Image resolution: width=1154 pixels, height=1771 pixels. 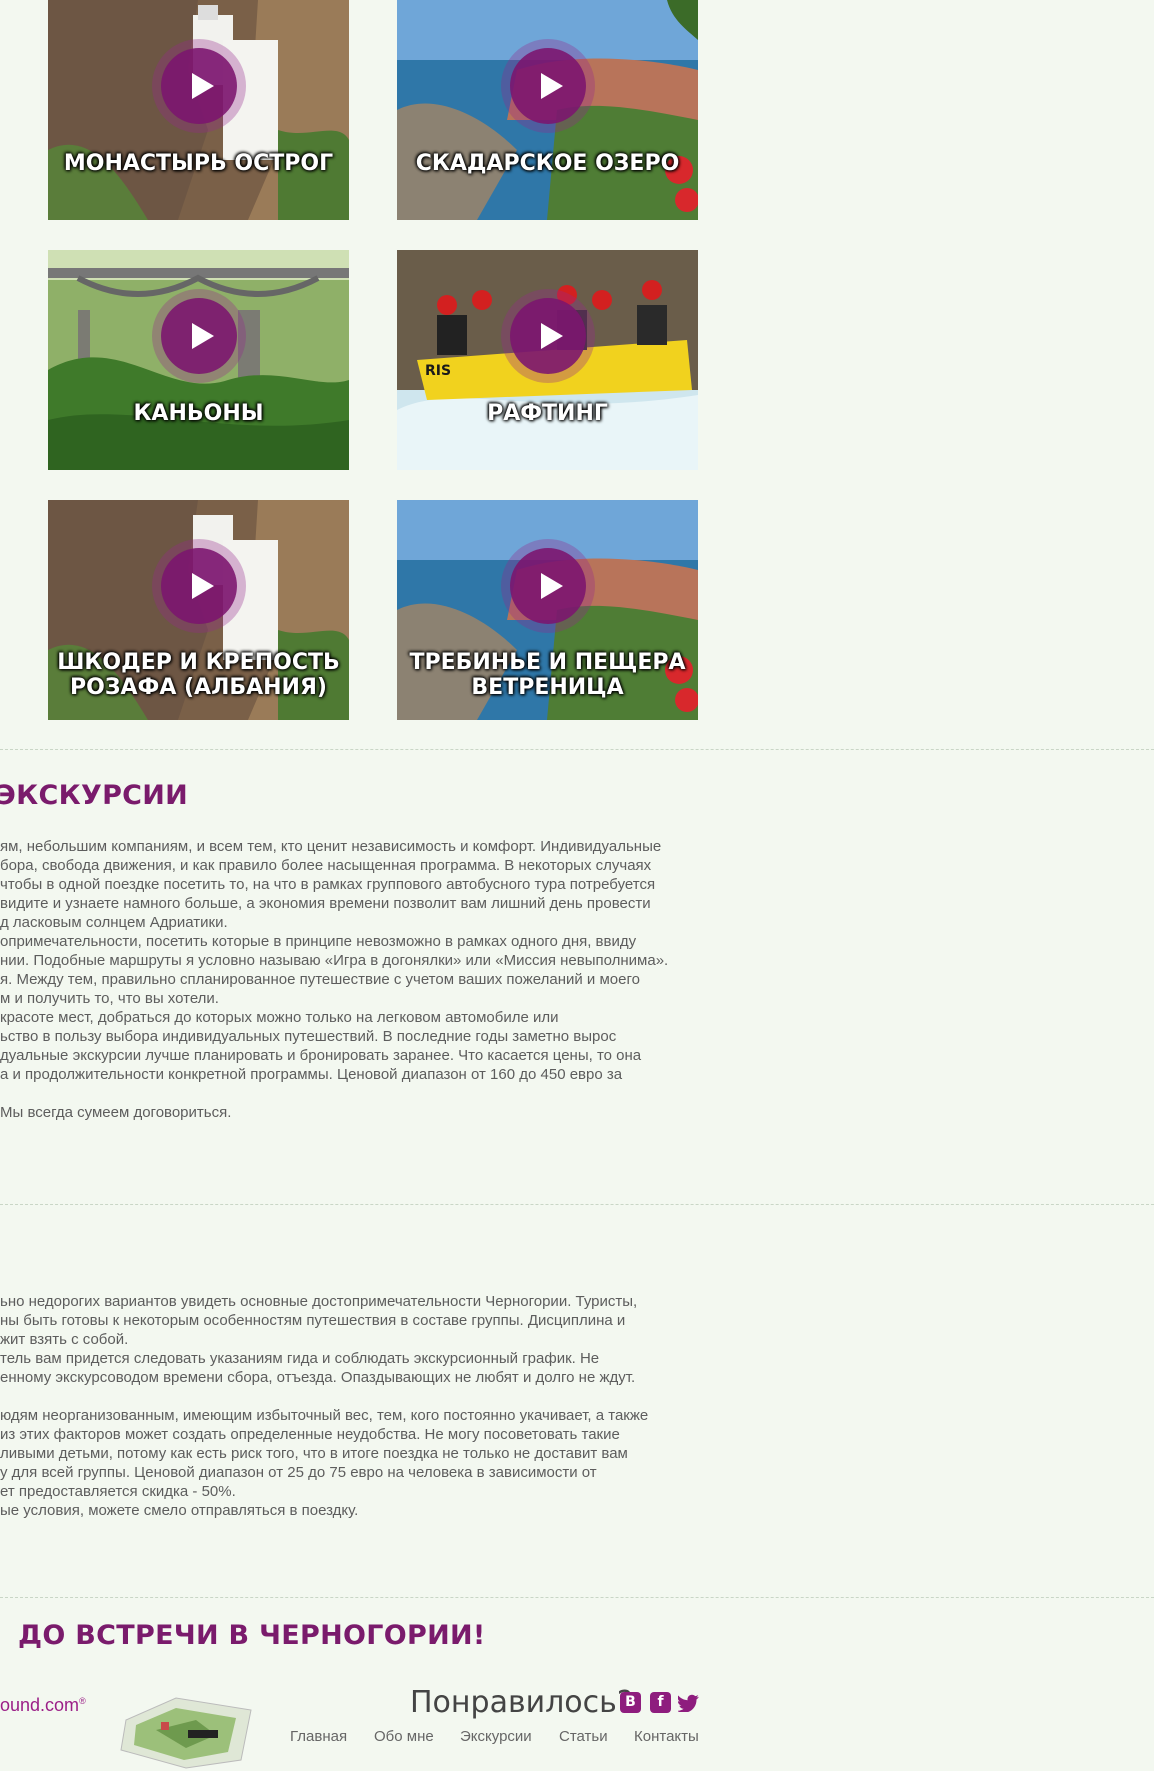 What do you see at coordinates (198, 163) in the screenshot?
I see `tile-title: МОНАСТЫРЬ ОСТРОГ` at bounding box center [198, 163].